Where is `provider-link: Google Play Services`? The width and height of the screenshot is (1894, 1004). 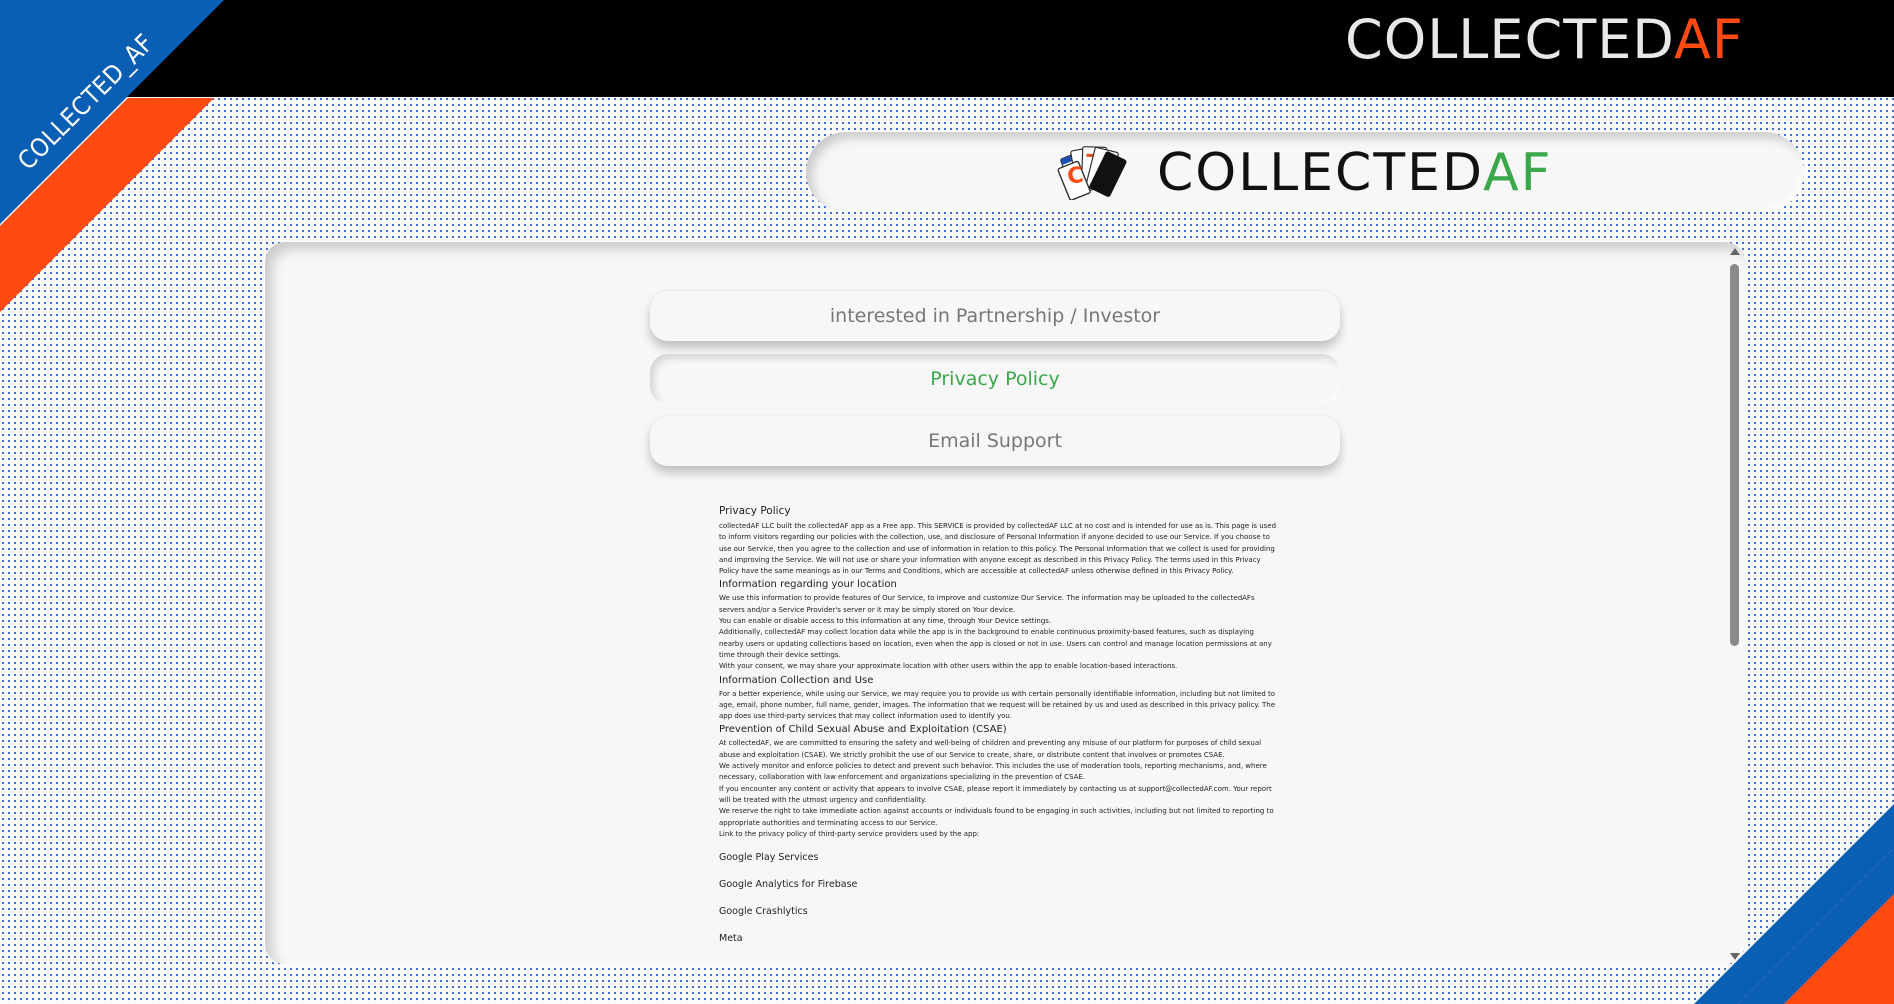 provider-link: Google Play Services is located at coordinates (999, 852).